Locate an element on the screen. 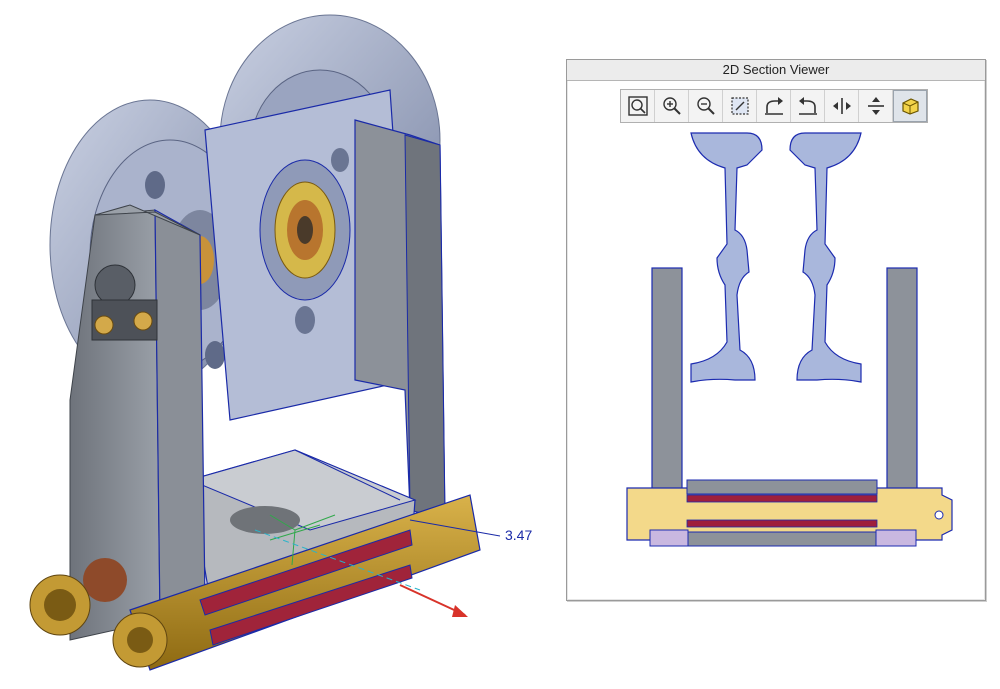  zoom-window-button is located at coordinates (740, 106).